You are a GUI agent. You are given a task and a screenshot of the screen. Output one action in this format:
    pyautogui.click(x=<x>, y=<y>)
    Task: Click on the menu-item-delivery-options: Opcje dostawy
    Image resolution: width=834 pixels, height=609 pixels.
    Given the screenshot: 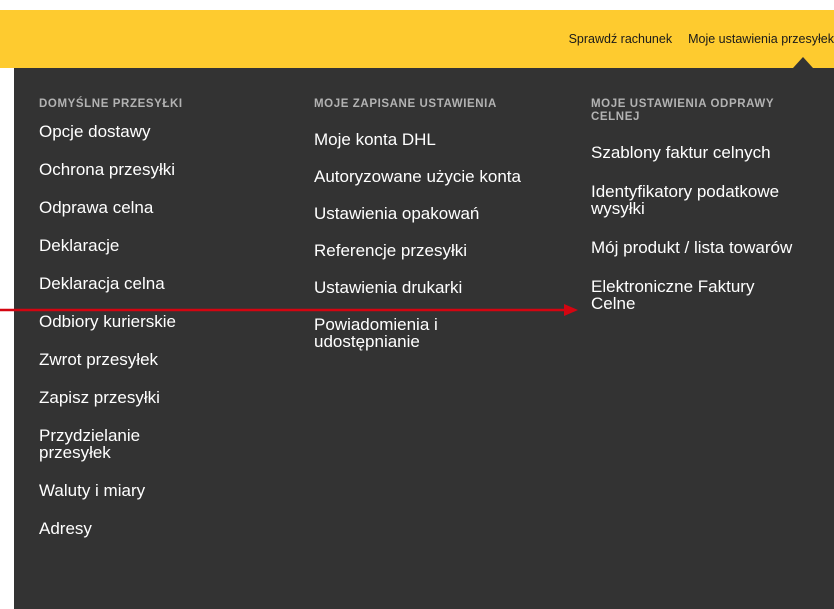 What is the action you would take?
    pyautogui.click(x=154, y=131)
    